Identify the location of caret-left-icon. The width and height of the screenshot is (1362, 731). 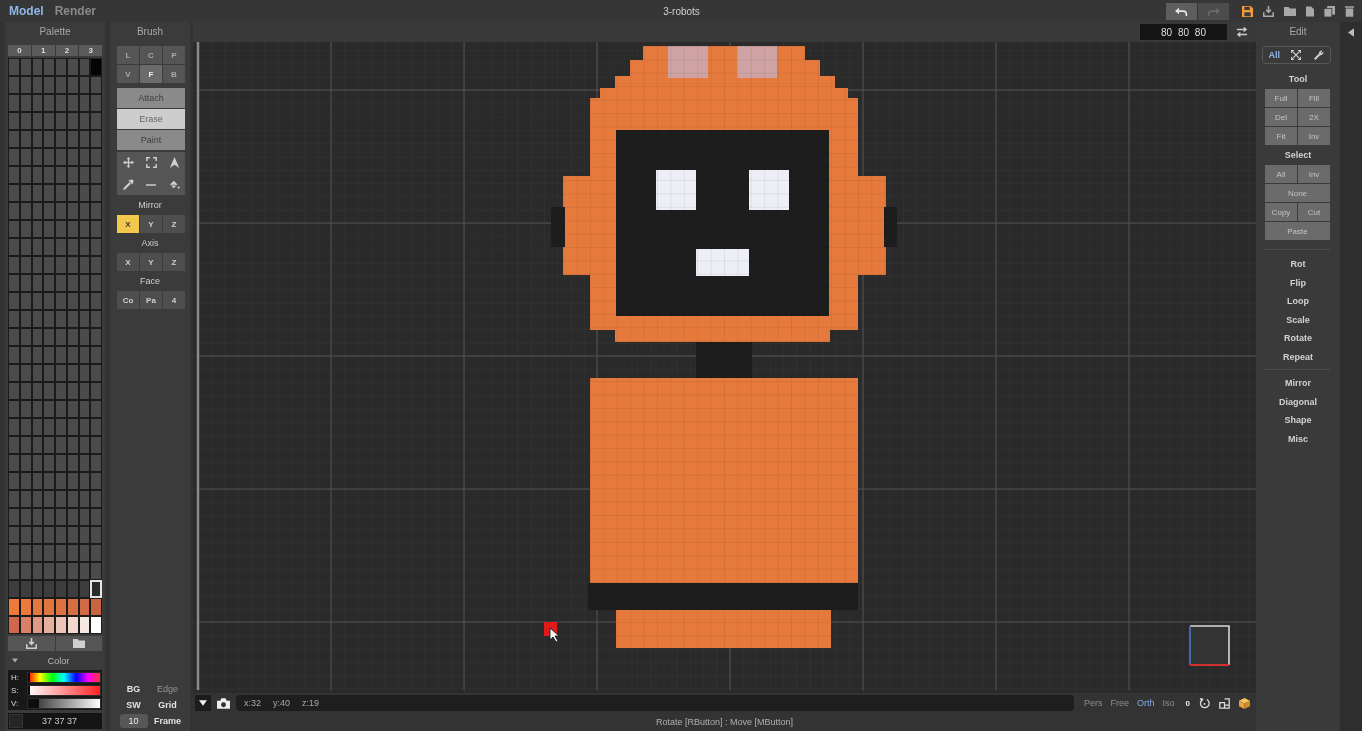
(1351, 32).